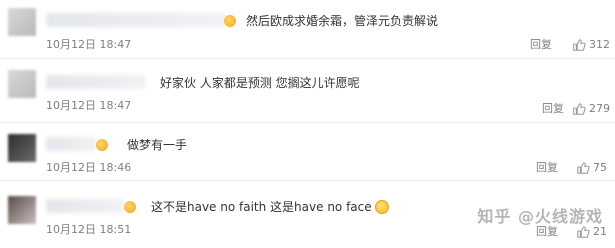  What do you see at coordinates (599, 44) in the screenshot?
I see `like-count: 312` at bounding box center [599, 44].